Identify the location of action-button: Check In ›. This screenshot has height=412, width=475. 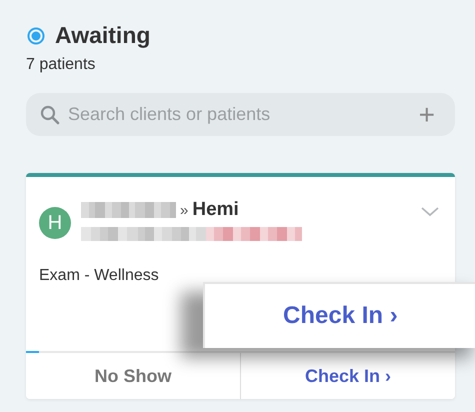
(347, 376).